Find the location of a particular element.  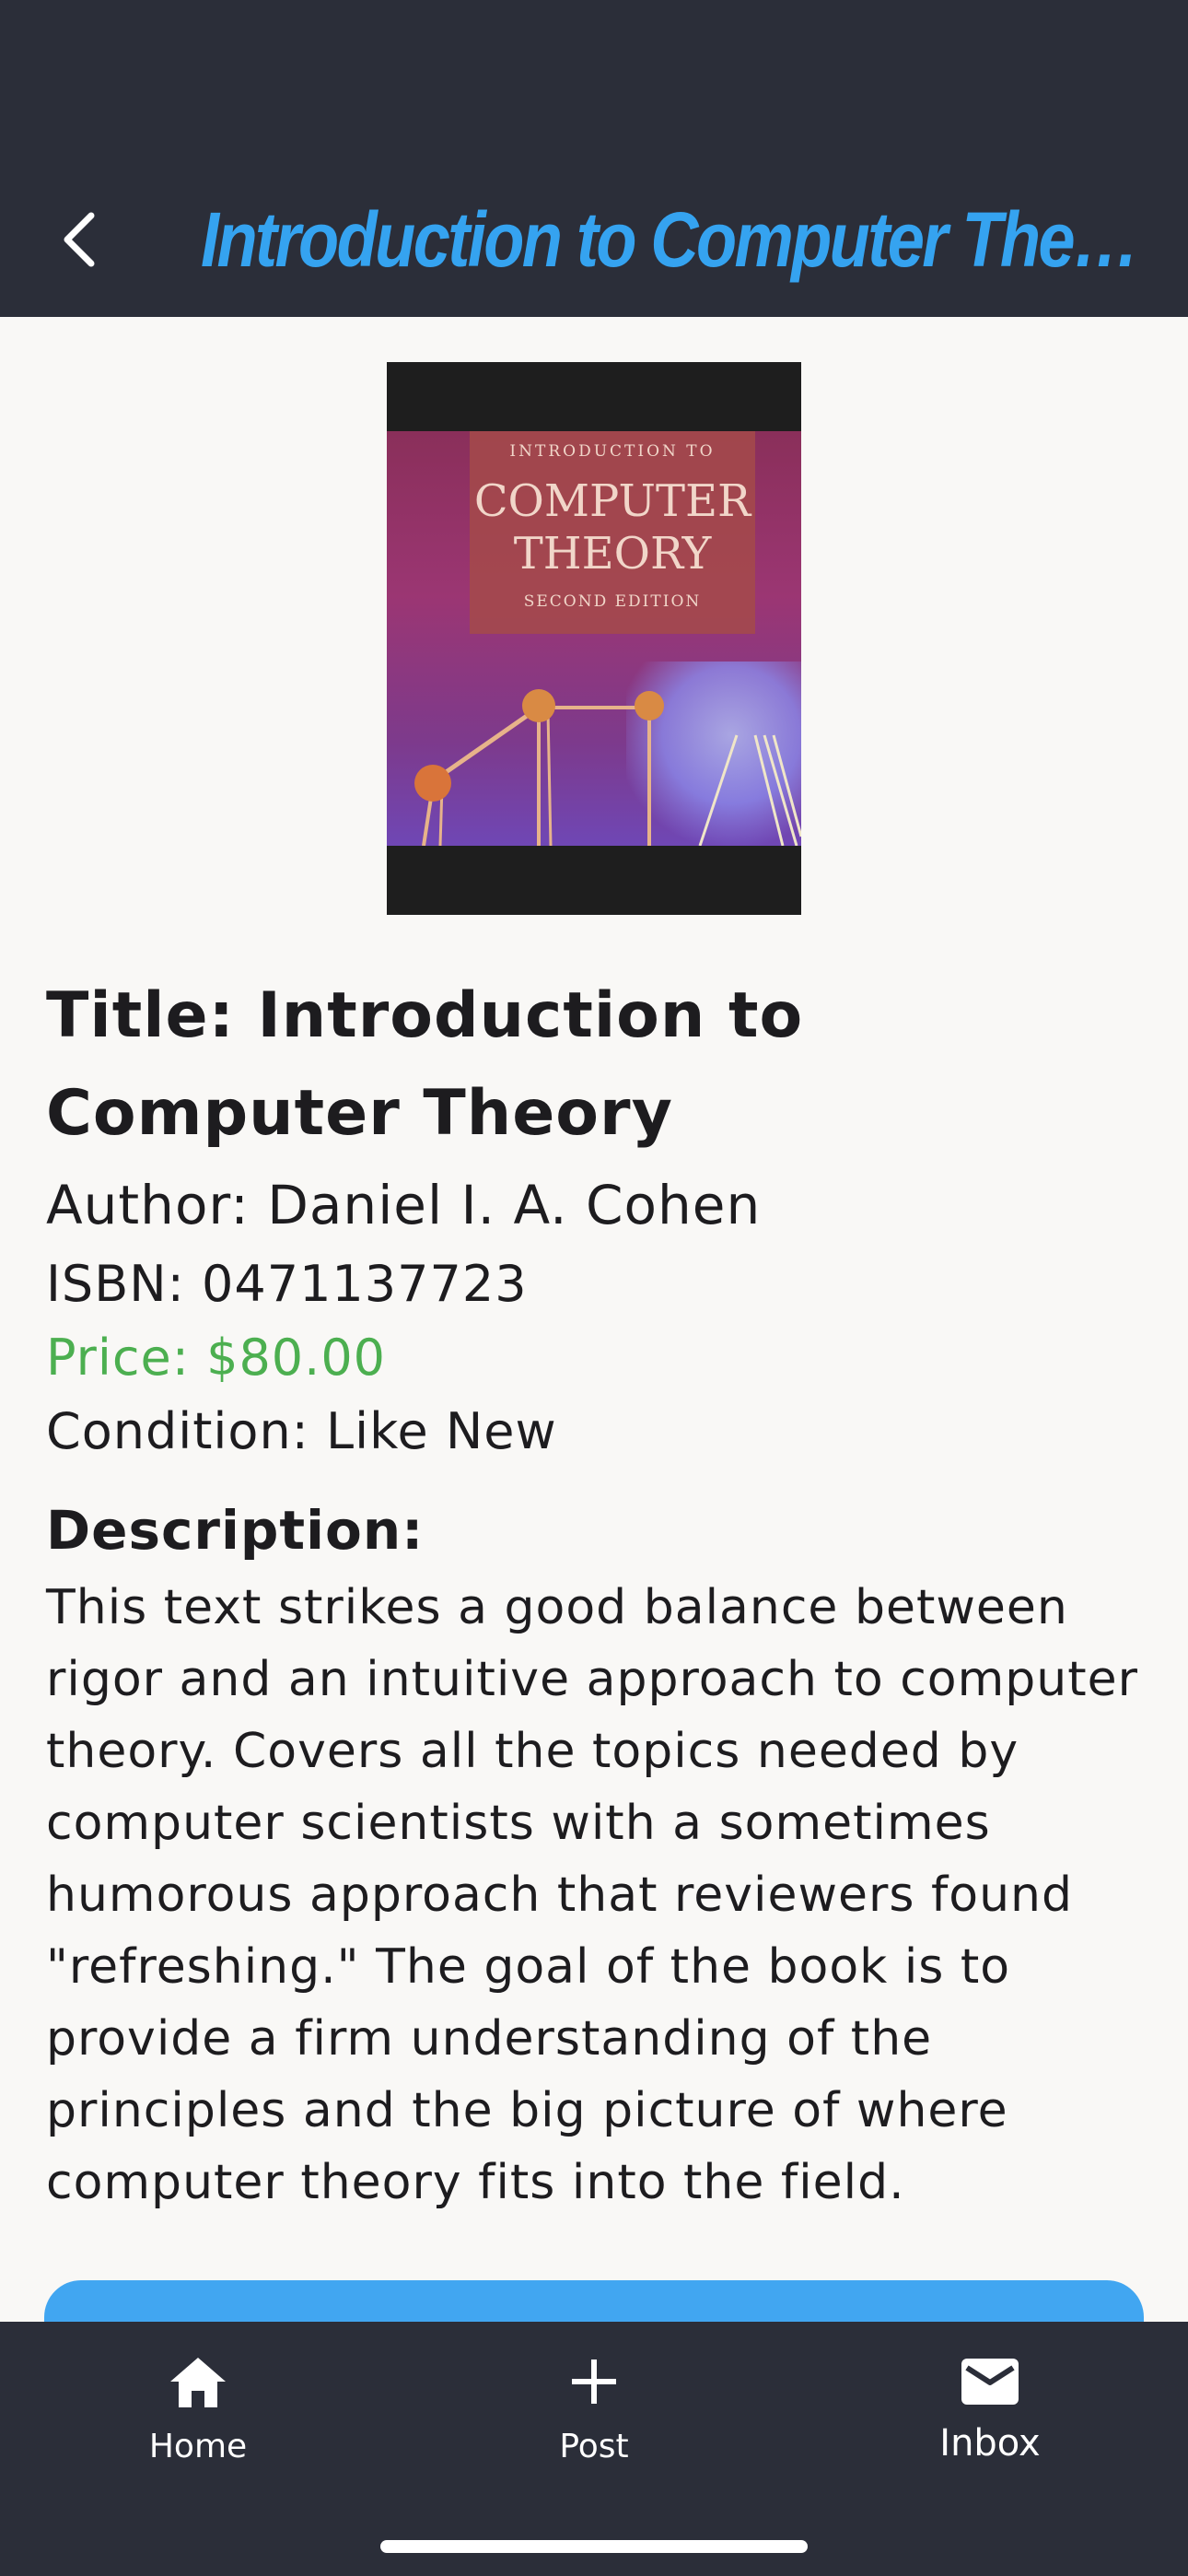

chevron-left-icon is located at coordinates (79, 239).